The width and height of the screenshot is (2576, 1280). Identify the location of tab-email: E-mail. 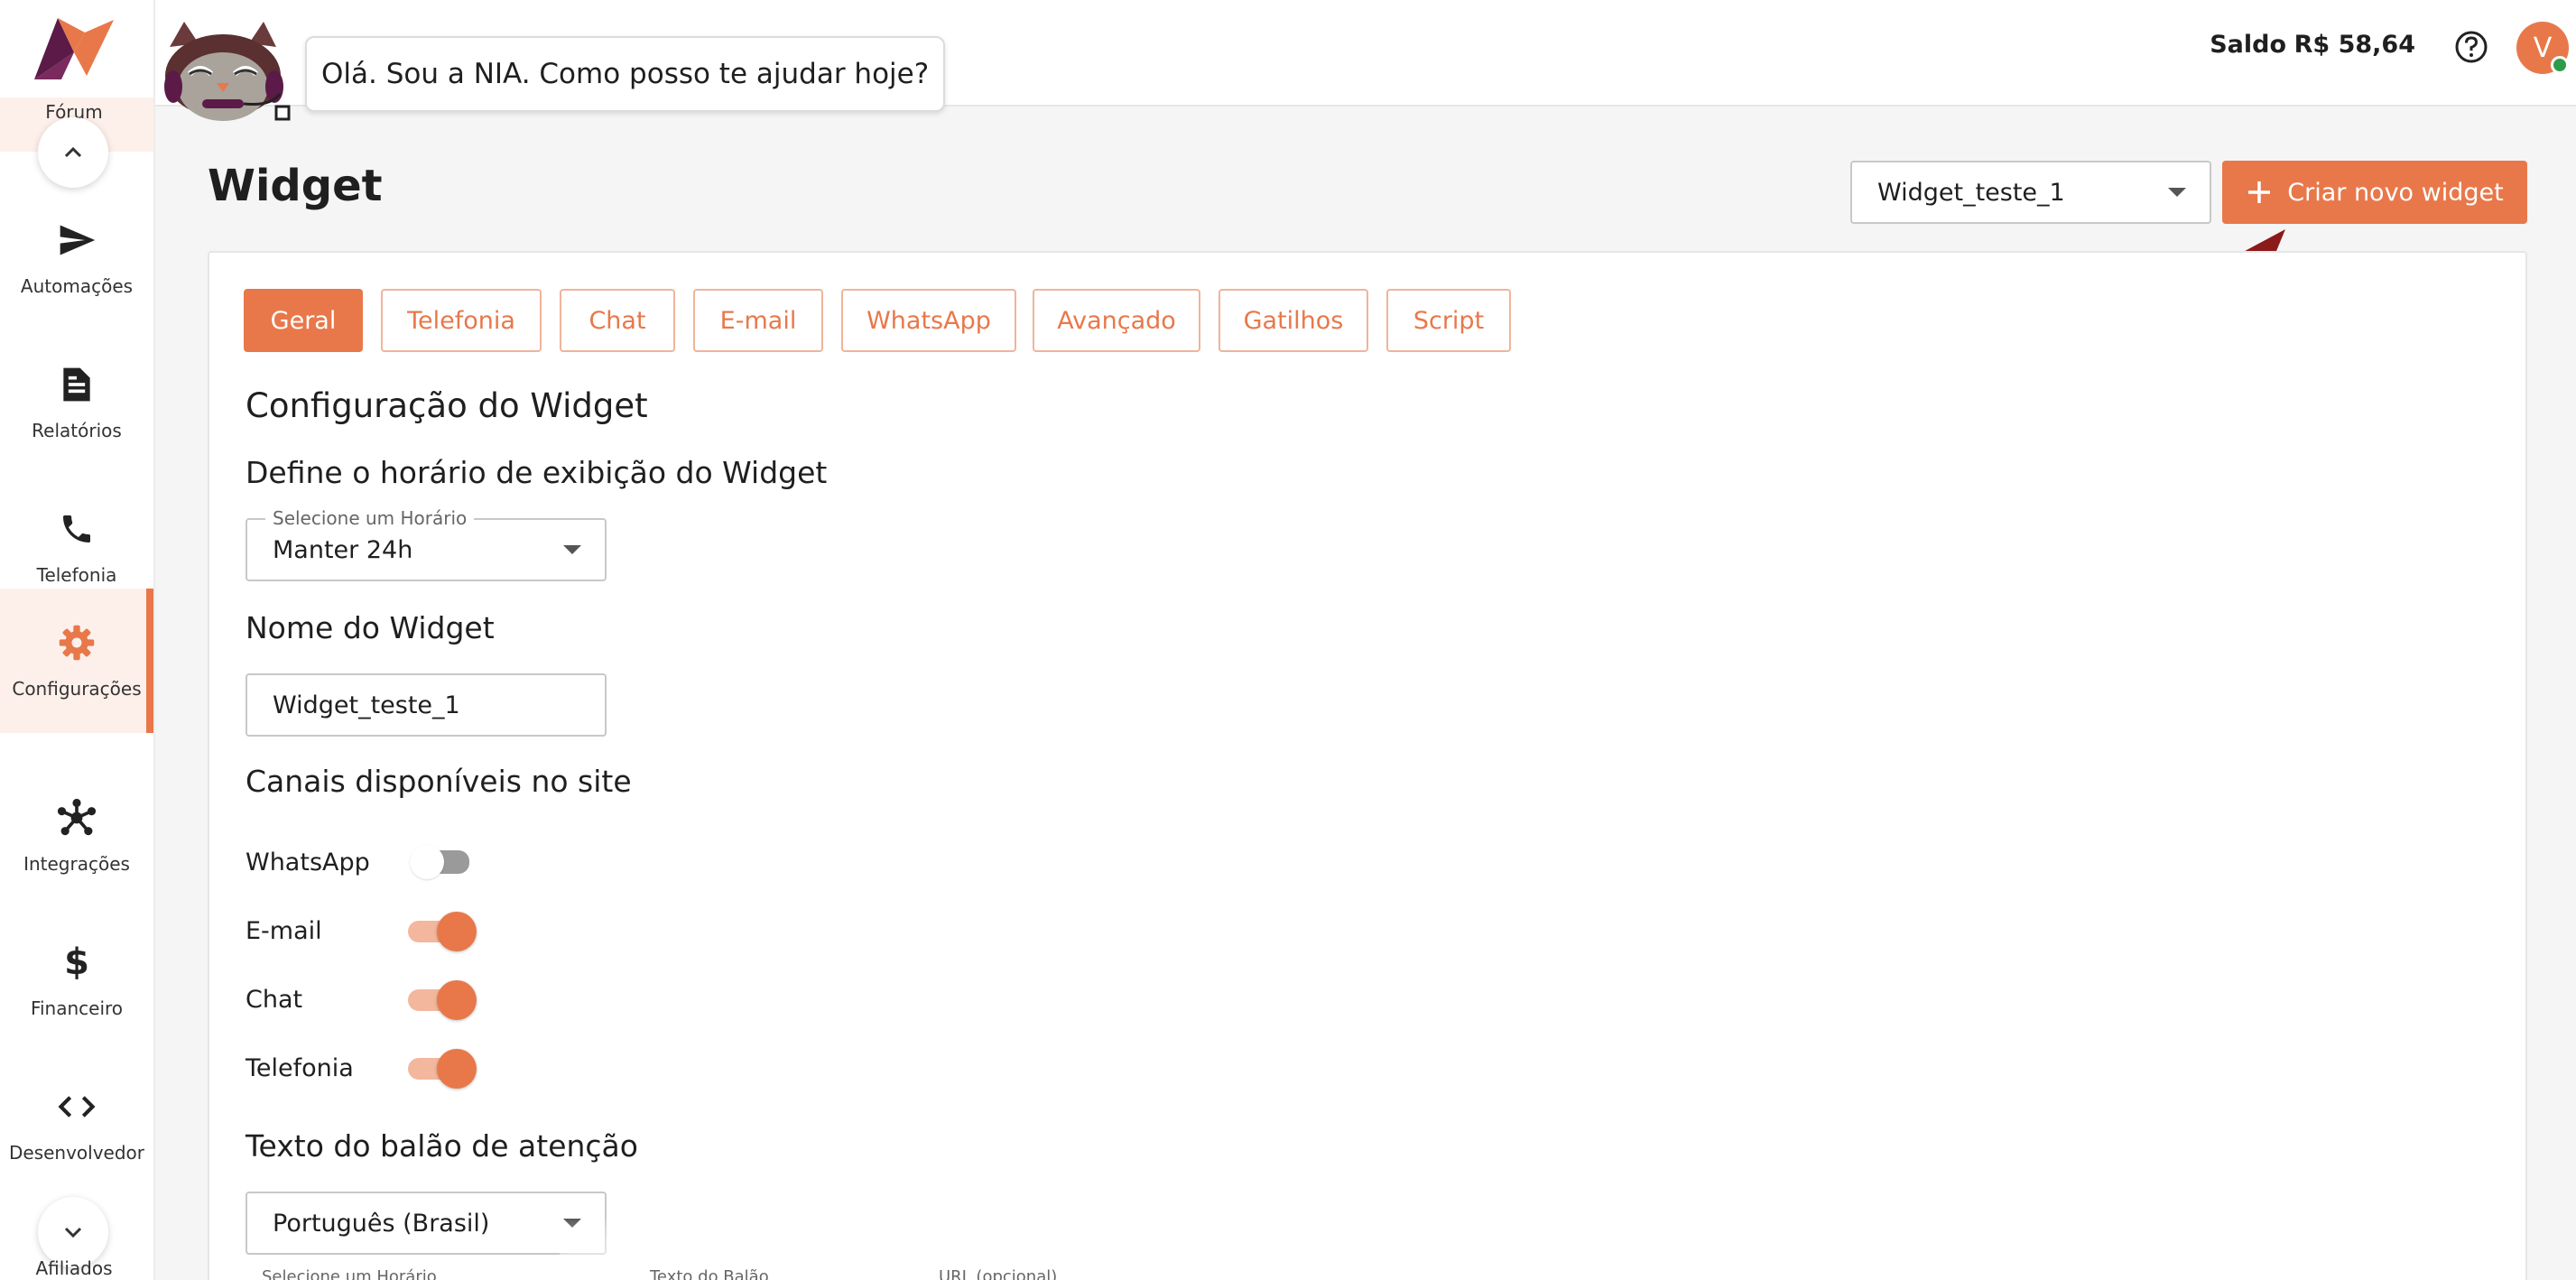
(758, 320).